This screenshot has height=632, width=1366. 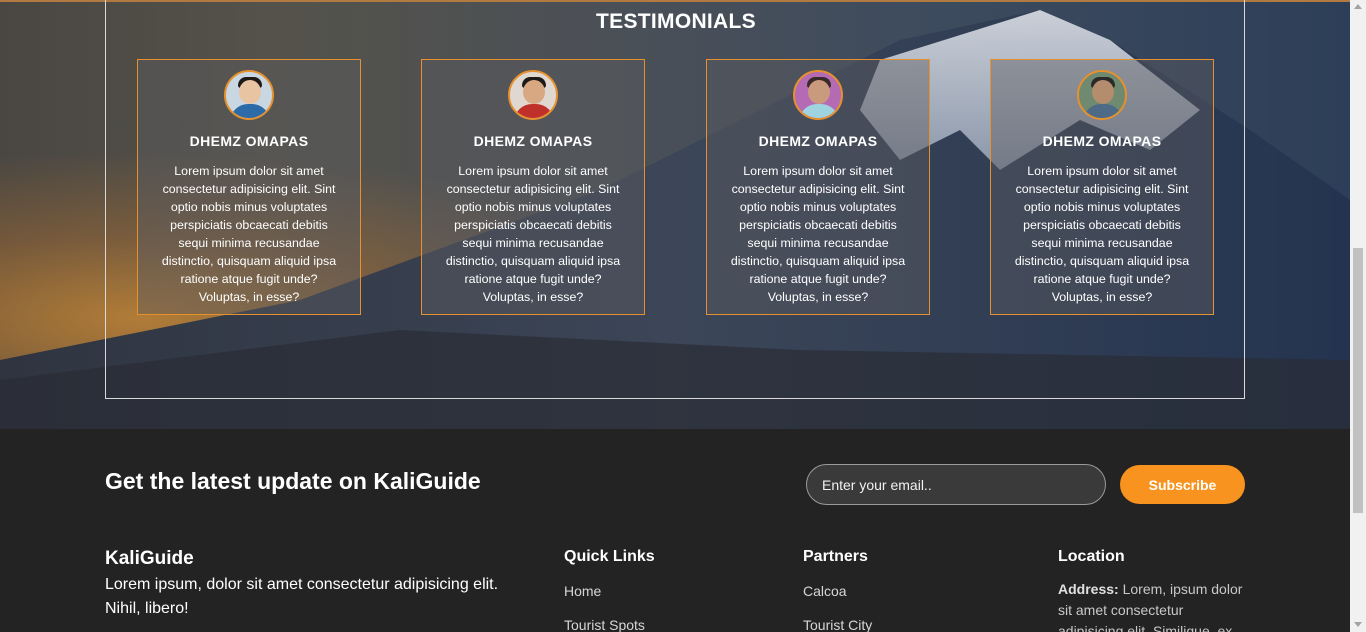 What do you see at coordinates (1182, 484) in the screenshot?
I see `subscribe-button: Subscribe` at bounding box center [1182, 484].